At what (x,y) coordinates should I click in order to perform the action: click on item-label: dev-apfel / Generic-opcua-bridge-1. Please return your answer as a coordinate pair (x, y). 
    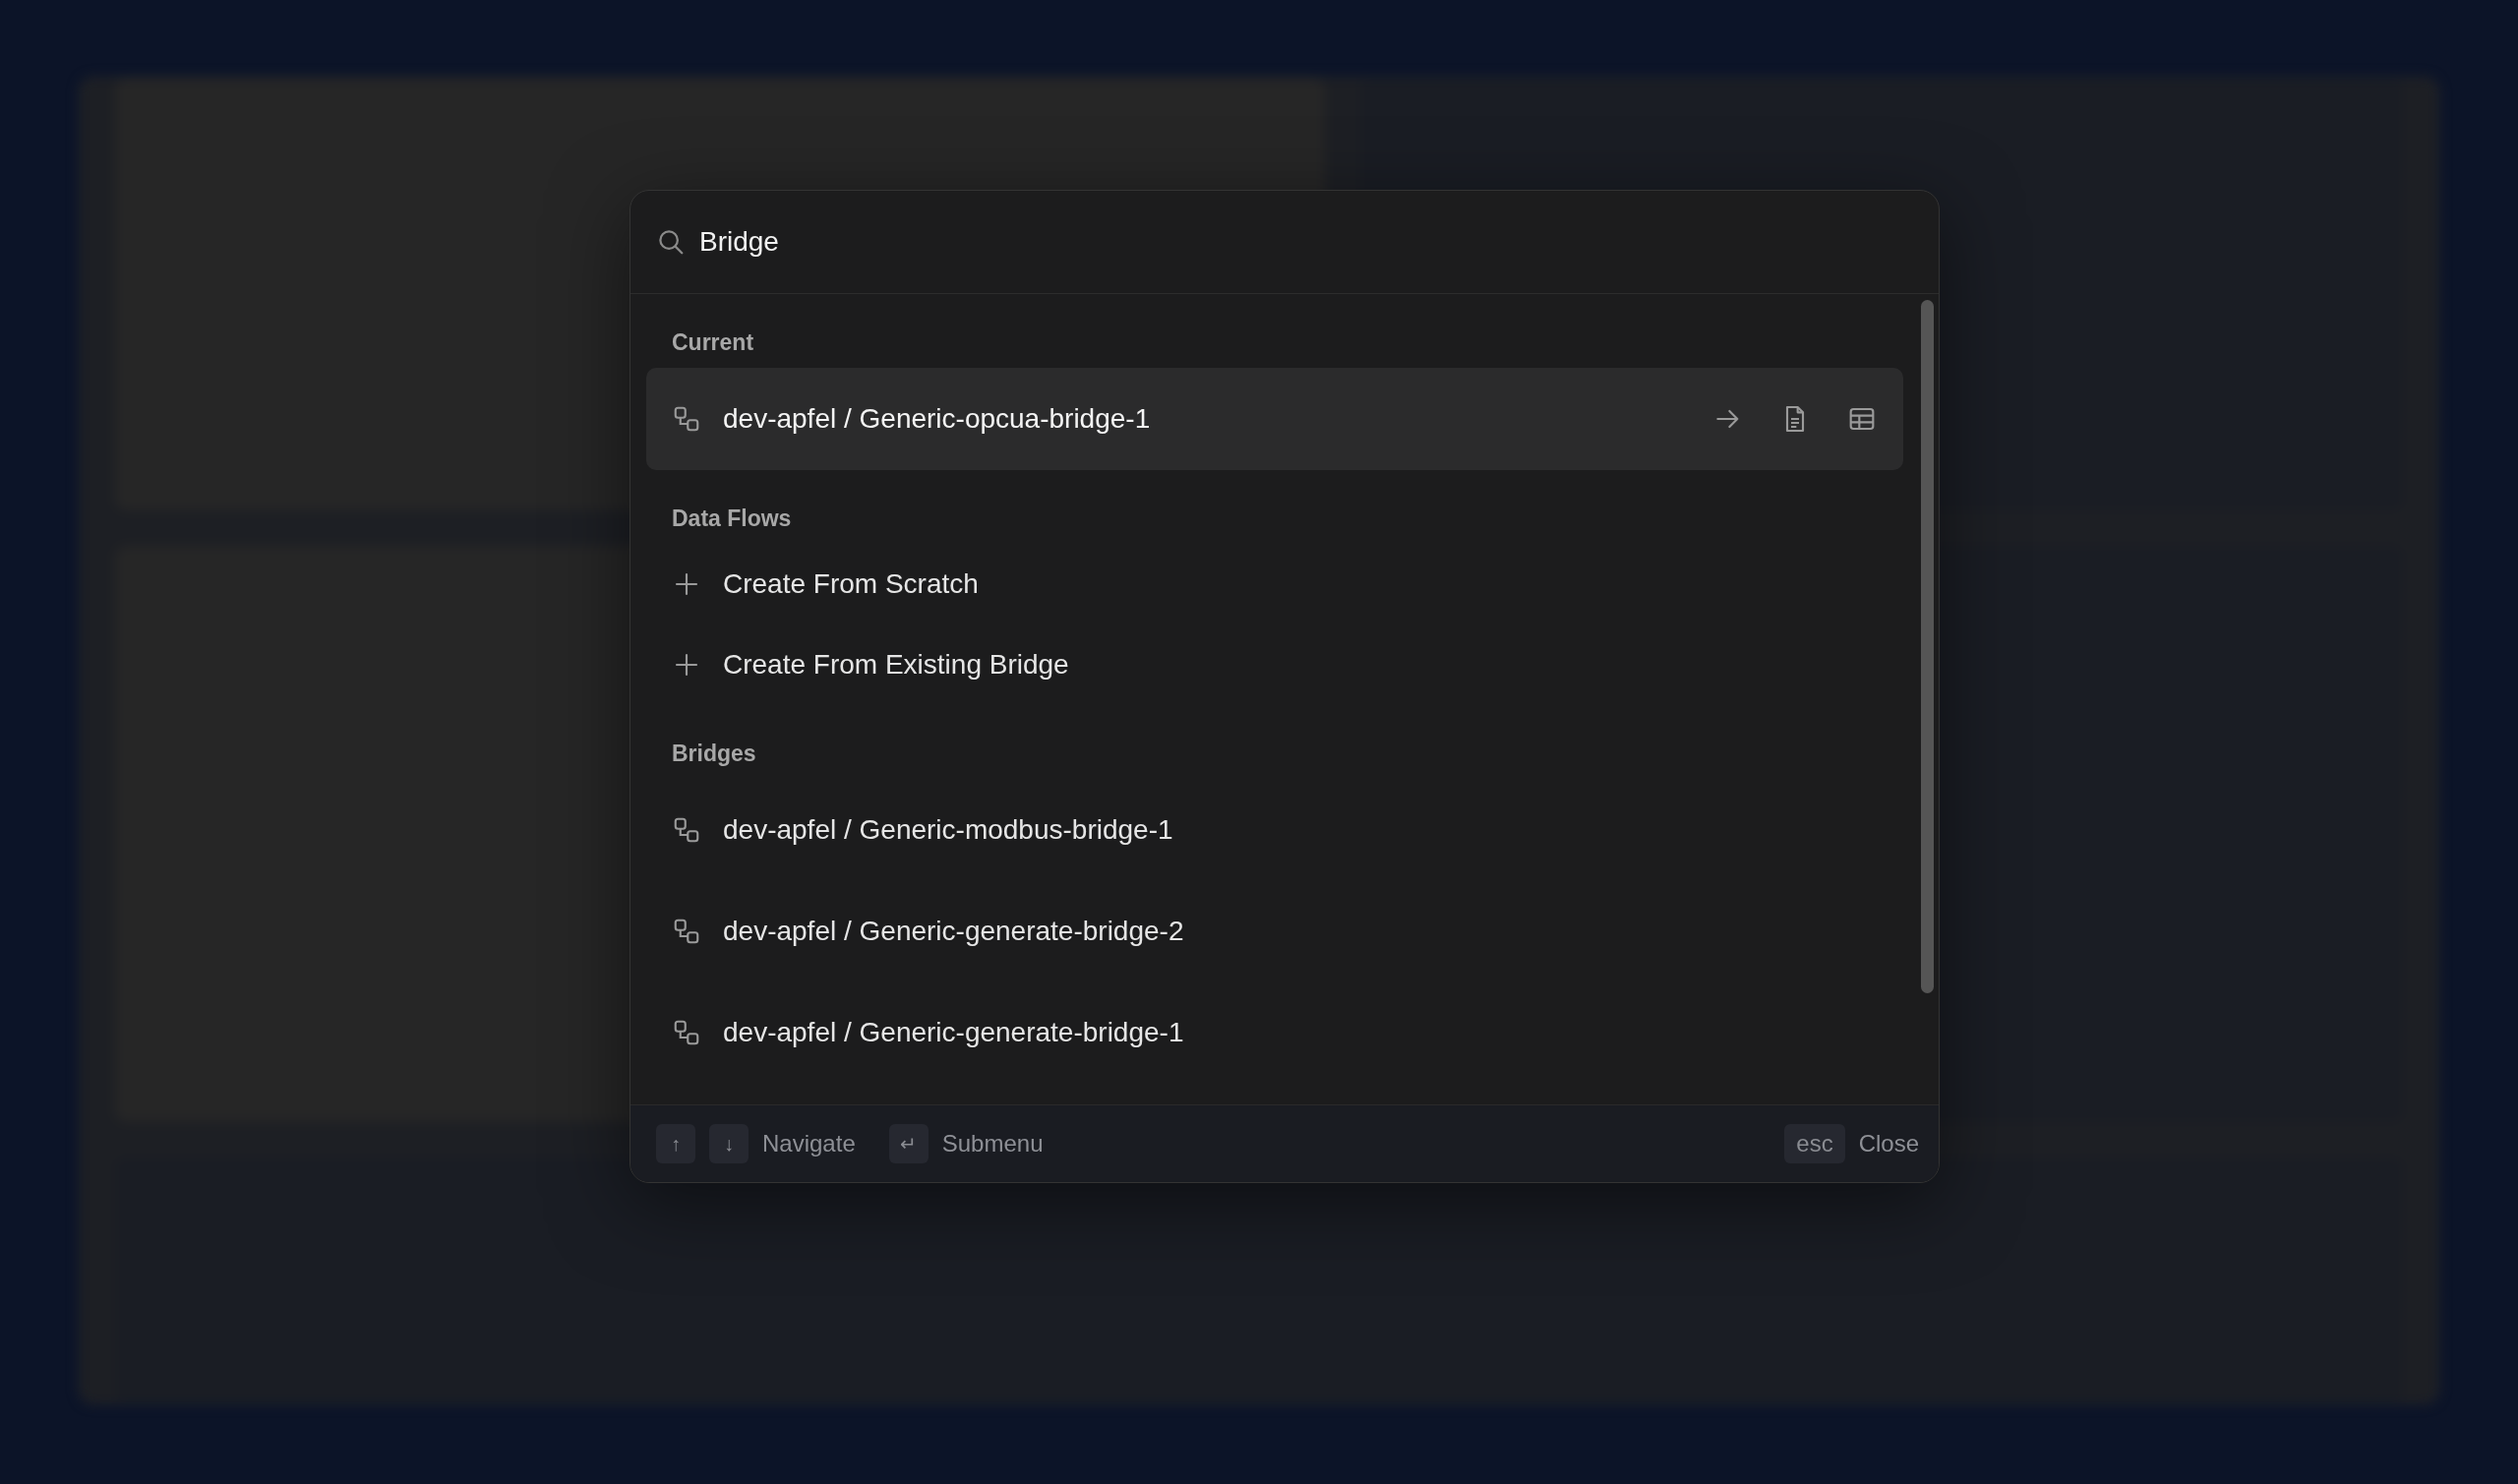
    Looking at the image, I should click on (937, 419).